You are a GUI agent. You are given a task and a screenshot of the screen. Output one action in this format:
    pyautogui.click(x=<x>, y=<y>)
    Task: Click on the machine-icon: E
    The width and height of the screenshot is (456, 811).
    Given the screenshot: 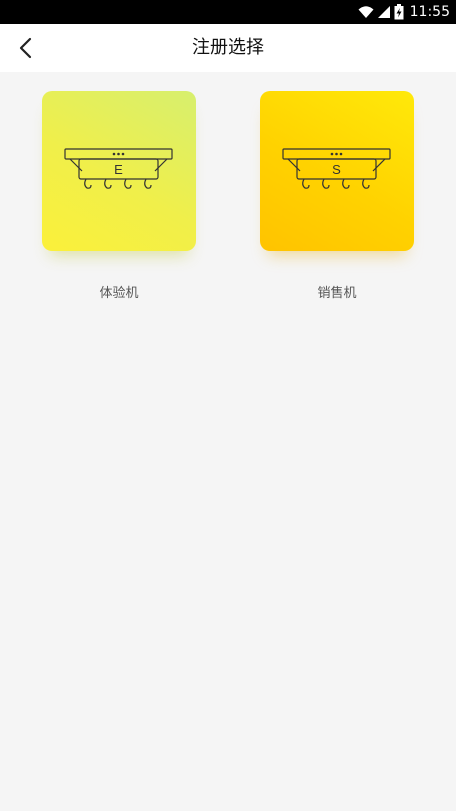 What is the action you would take?
    pyautogui.click(x=118, y=168)
    